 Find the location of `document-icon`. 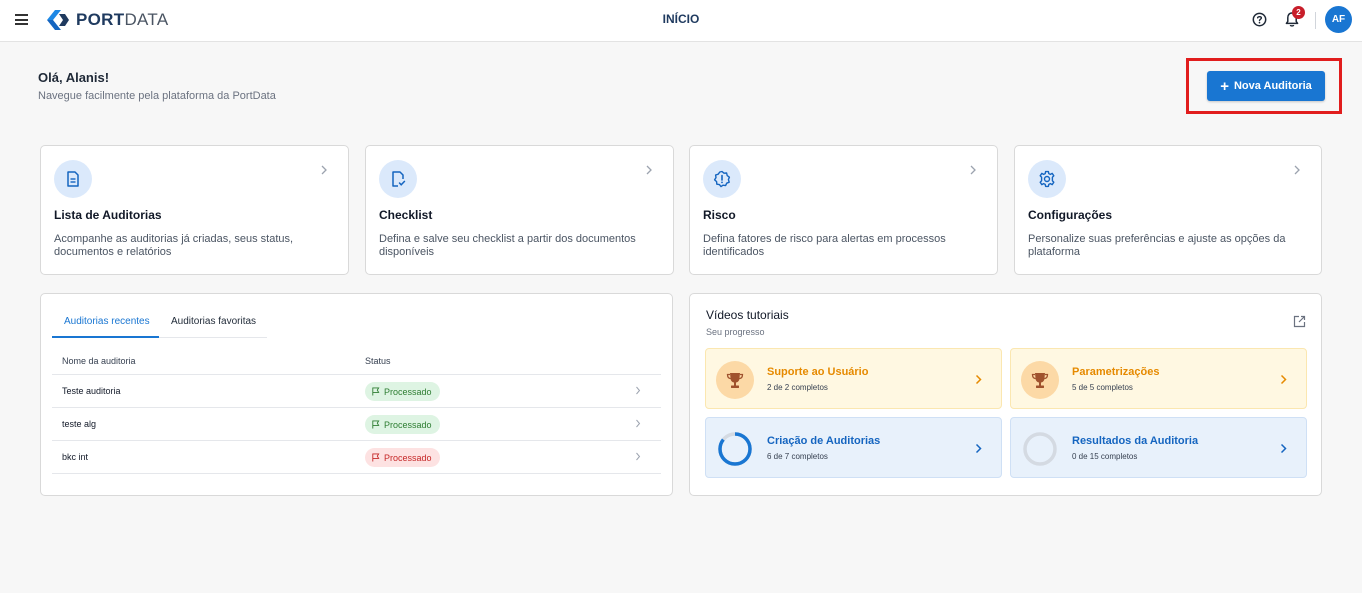

document-icon is located at coordinates (73, 179).